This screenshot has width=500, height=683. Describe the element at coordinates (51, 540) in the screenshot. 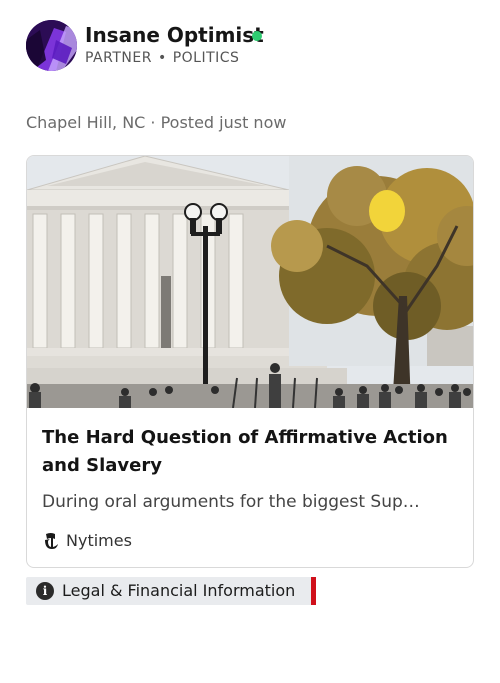

I see `nytimes-logo-icon` at that location.